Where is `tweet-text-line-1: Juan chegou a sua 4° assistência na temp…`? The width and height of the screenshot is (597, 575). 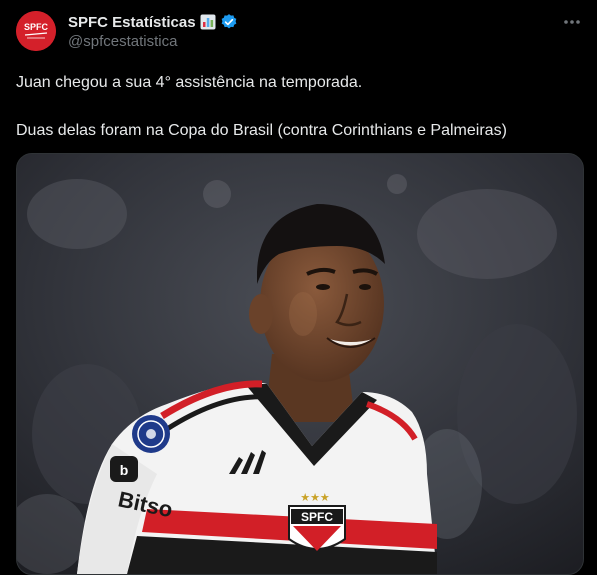 tweet-text-line-1: Juan chegou a sua 4° assistência na temp… is located at coordinates (189, 82).